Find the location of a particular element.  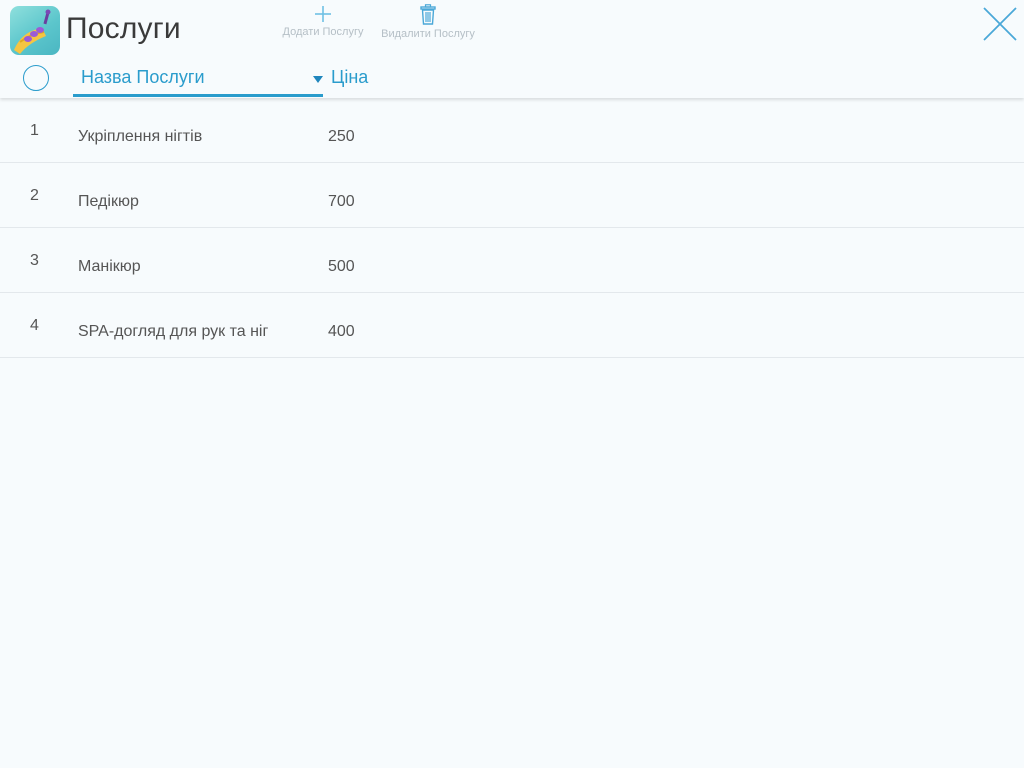

trash-icon is located at coordinates (428, 15).